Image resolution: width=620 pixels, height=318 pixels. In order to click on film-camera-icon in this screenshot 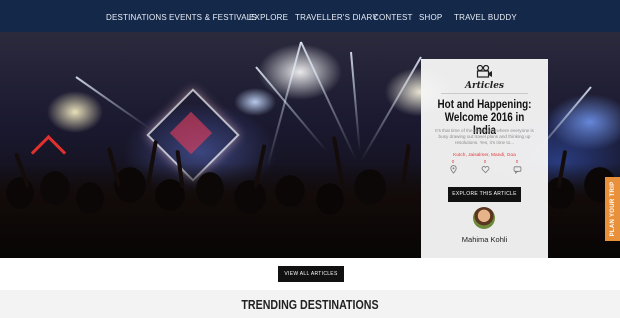, I will do `click(484, 71)`.